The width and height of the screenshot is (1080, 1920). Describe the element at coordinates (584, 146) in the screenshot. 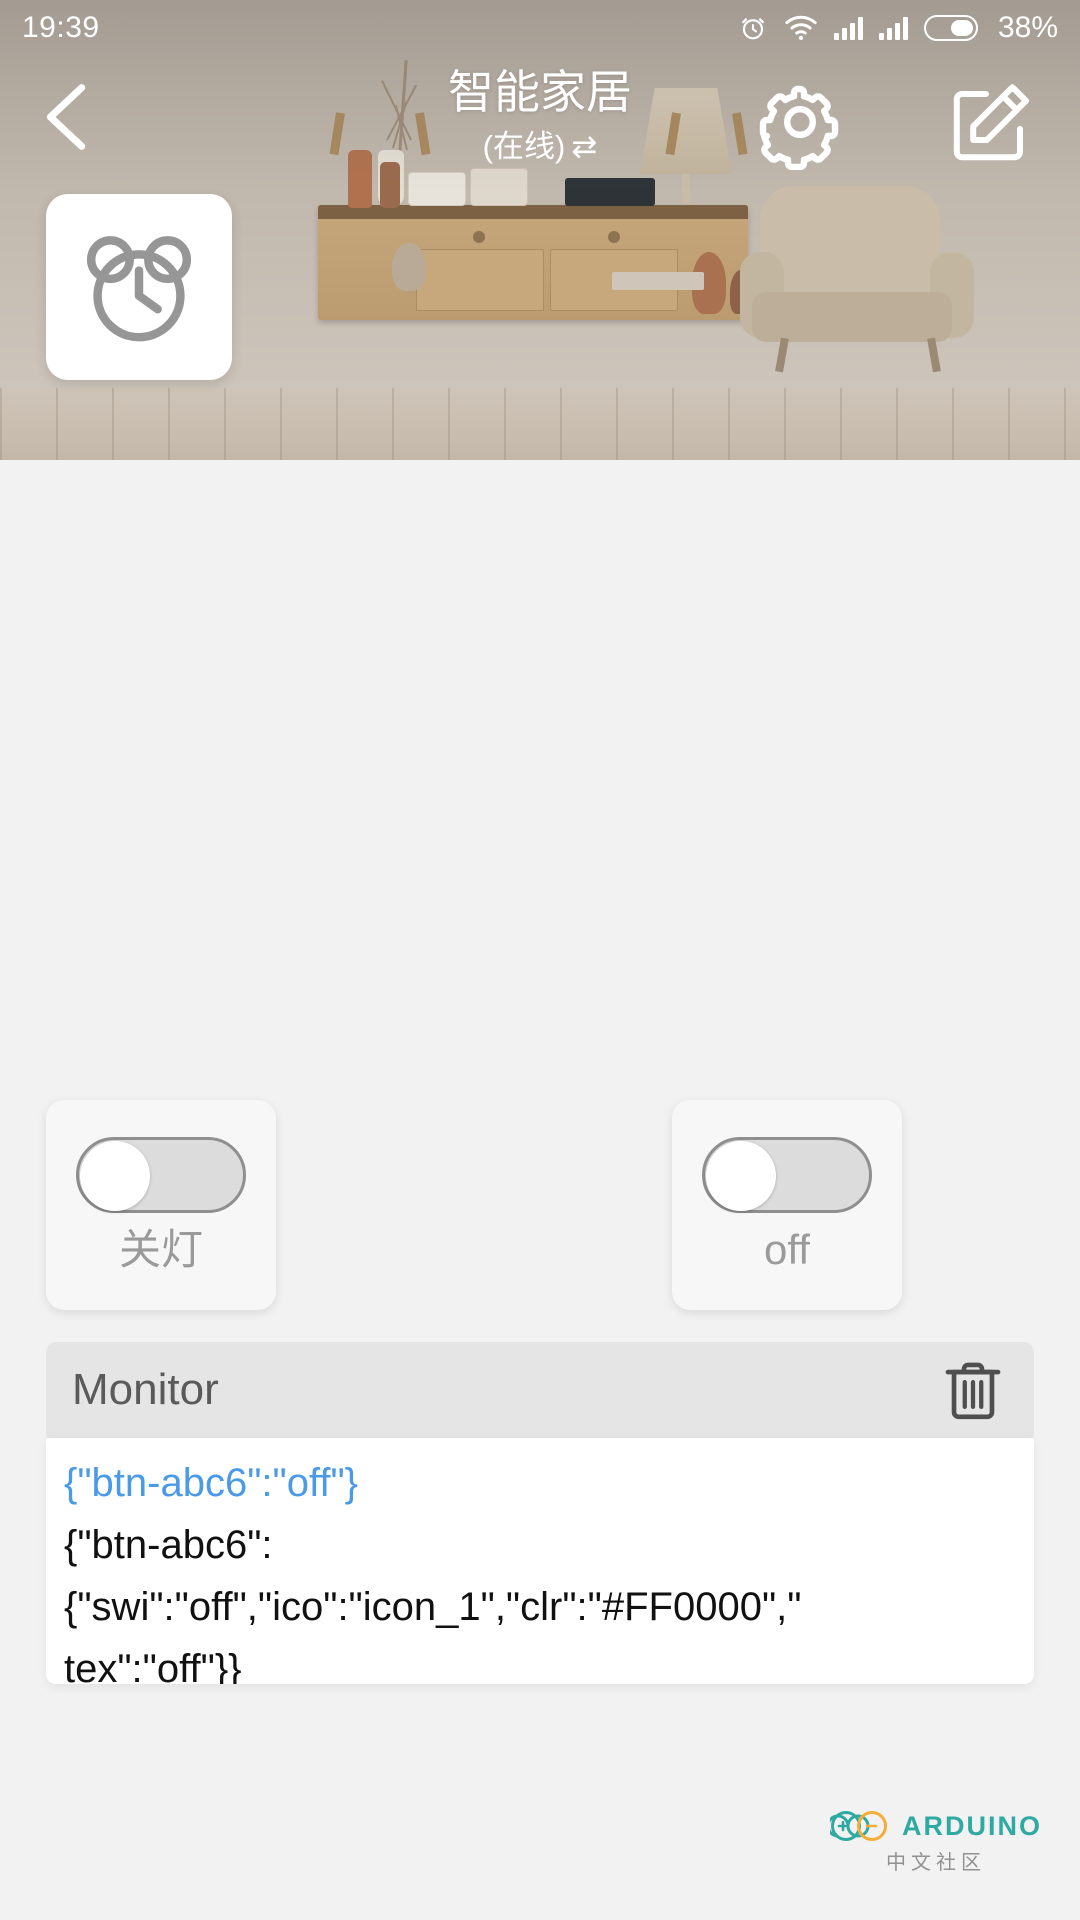

I see `exchange-icon: ⇄` at that location.